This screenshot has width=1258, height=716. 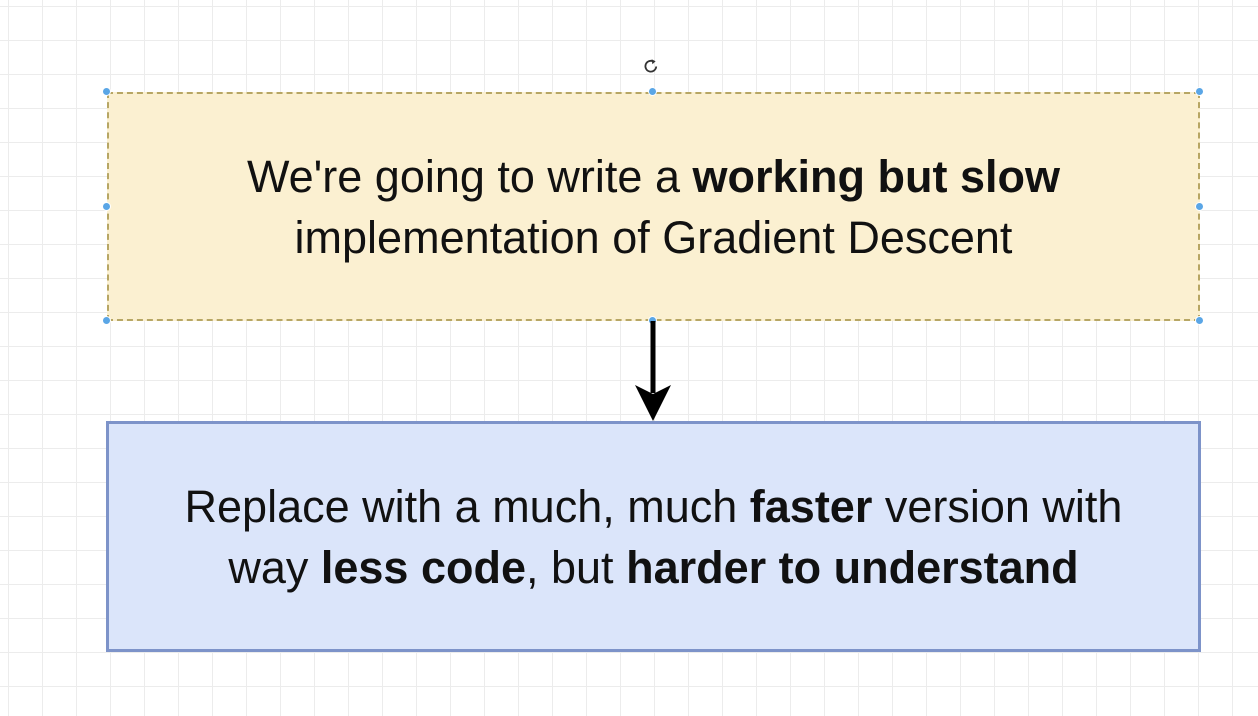 I want to click on resize-handle-top-right, so click(x=1199, y=91).